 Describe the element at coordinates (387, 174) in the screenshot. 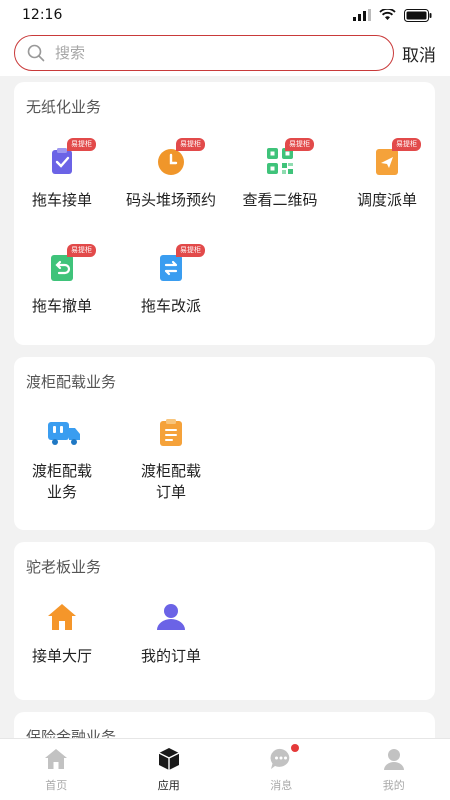

I see `app-item-dispatch: 易提柜 调度派单` at that location.